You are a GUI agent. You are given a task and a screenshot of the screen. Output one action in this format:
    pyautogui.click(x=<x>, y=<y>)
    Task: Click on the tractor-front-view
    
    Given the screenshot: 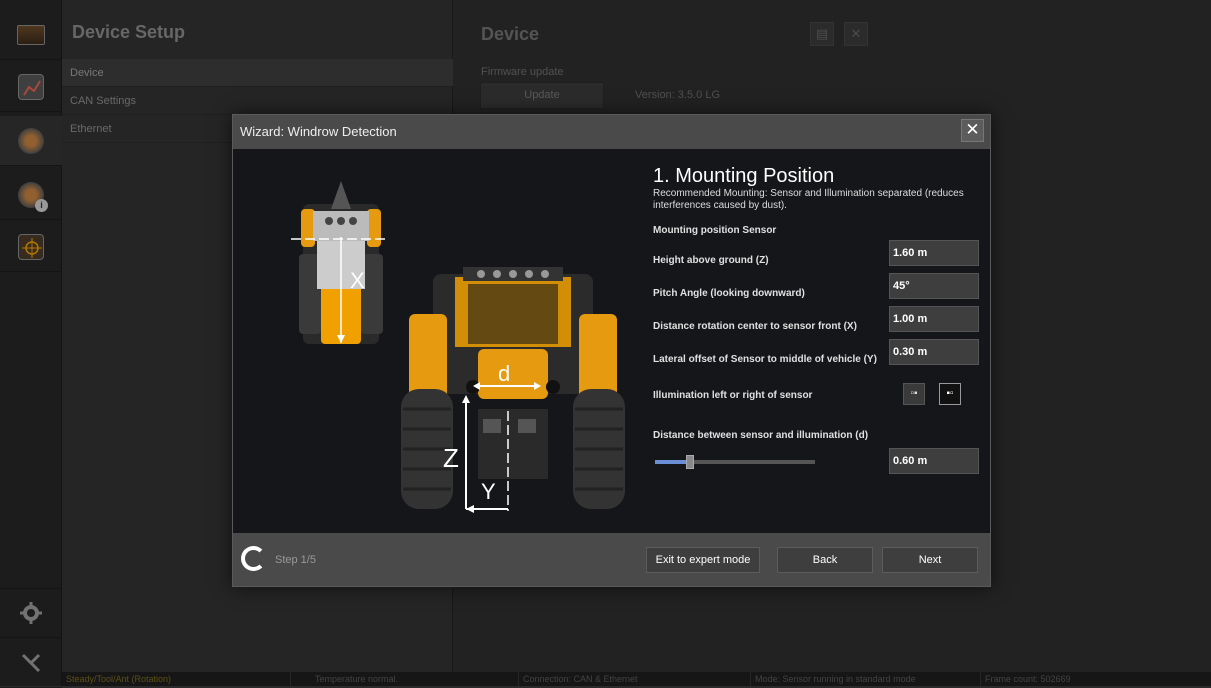 What is the action you would take?
    pyautogui.click(x=513, y=390)
    